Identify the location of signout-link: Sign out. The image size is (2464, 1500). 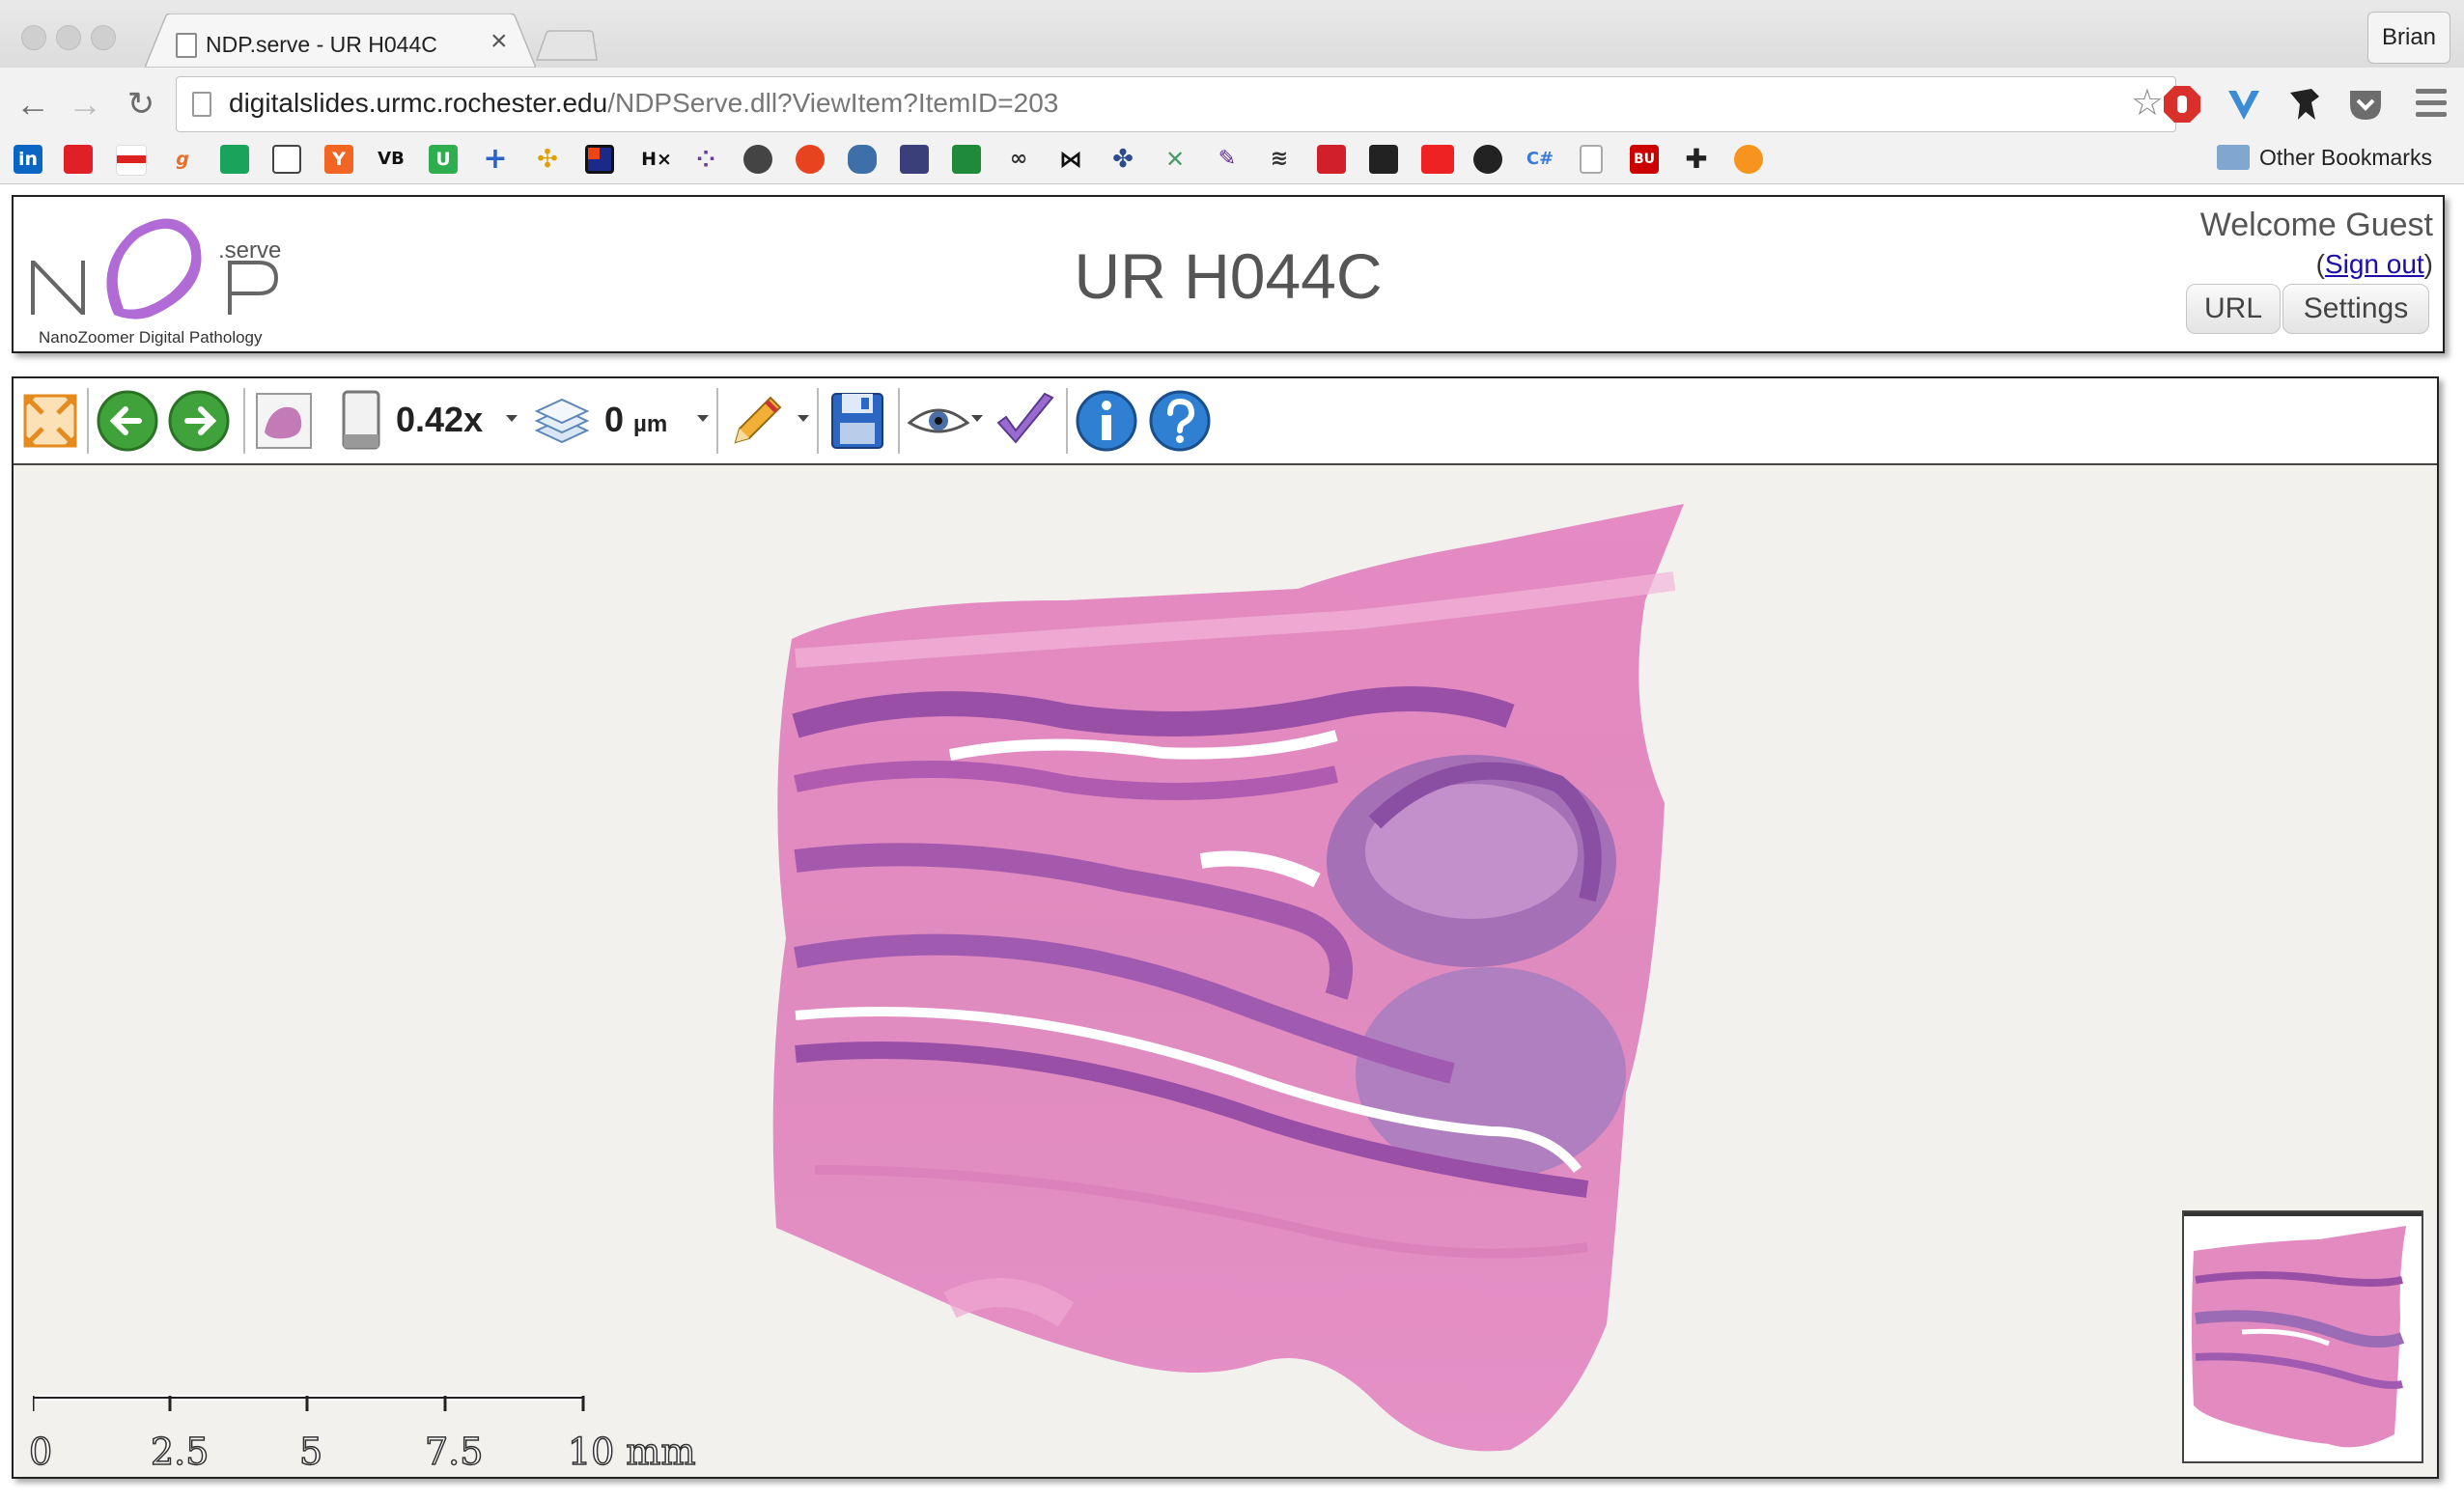
(2375, 264).